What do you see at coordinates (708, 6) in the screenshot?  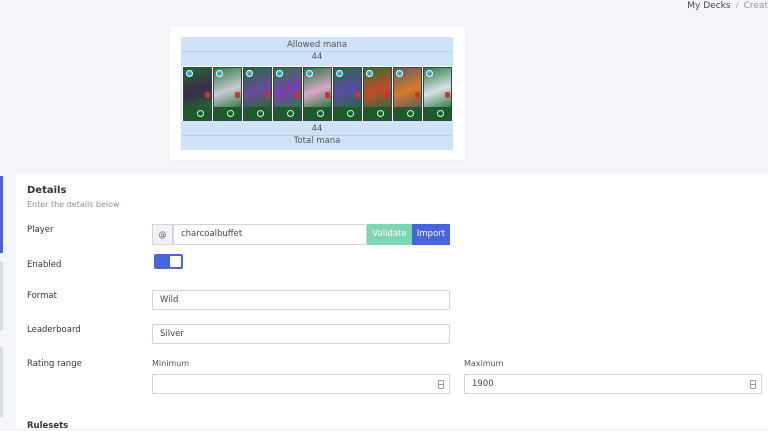 I see `breadcrumb-my-decks: My Decks` at bounding box center [708, 6].